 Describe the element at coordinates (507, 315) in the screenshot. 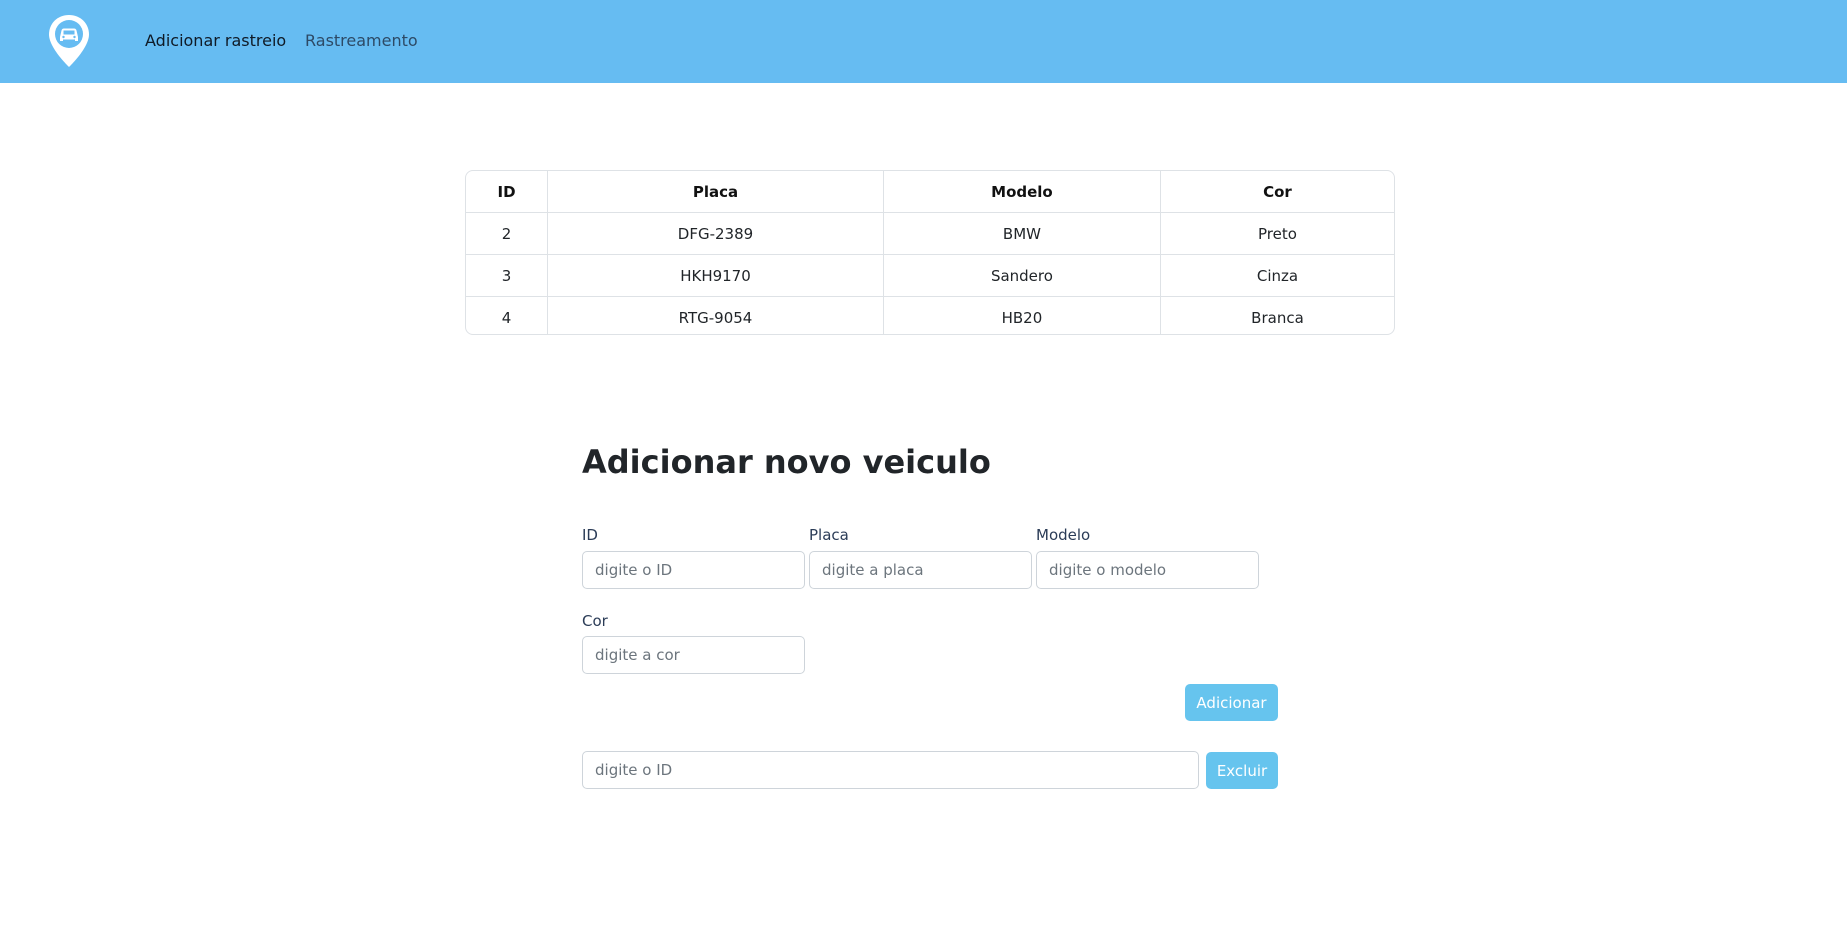

I see `cell-id: 4` at that location.